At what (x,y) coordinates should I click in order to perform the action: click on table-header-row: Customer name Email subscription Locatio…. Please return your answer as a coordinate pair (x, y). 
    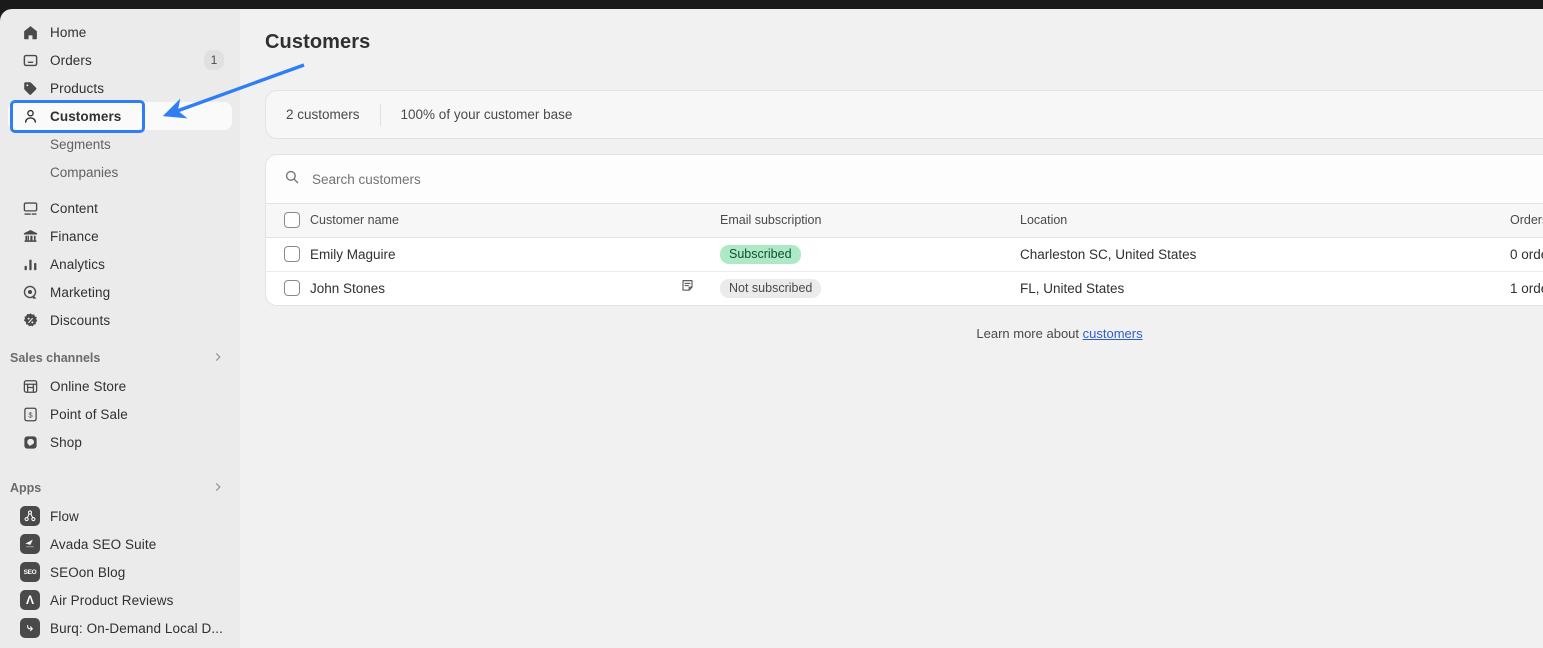
    Looking at the image, I should click on (904, 221).